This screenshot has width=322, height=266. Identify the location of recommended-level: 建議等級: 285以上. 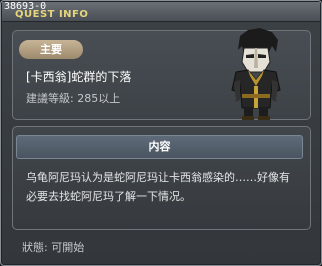
(73, 98).